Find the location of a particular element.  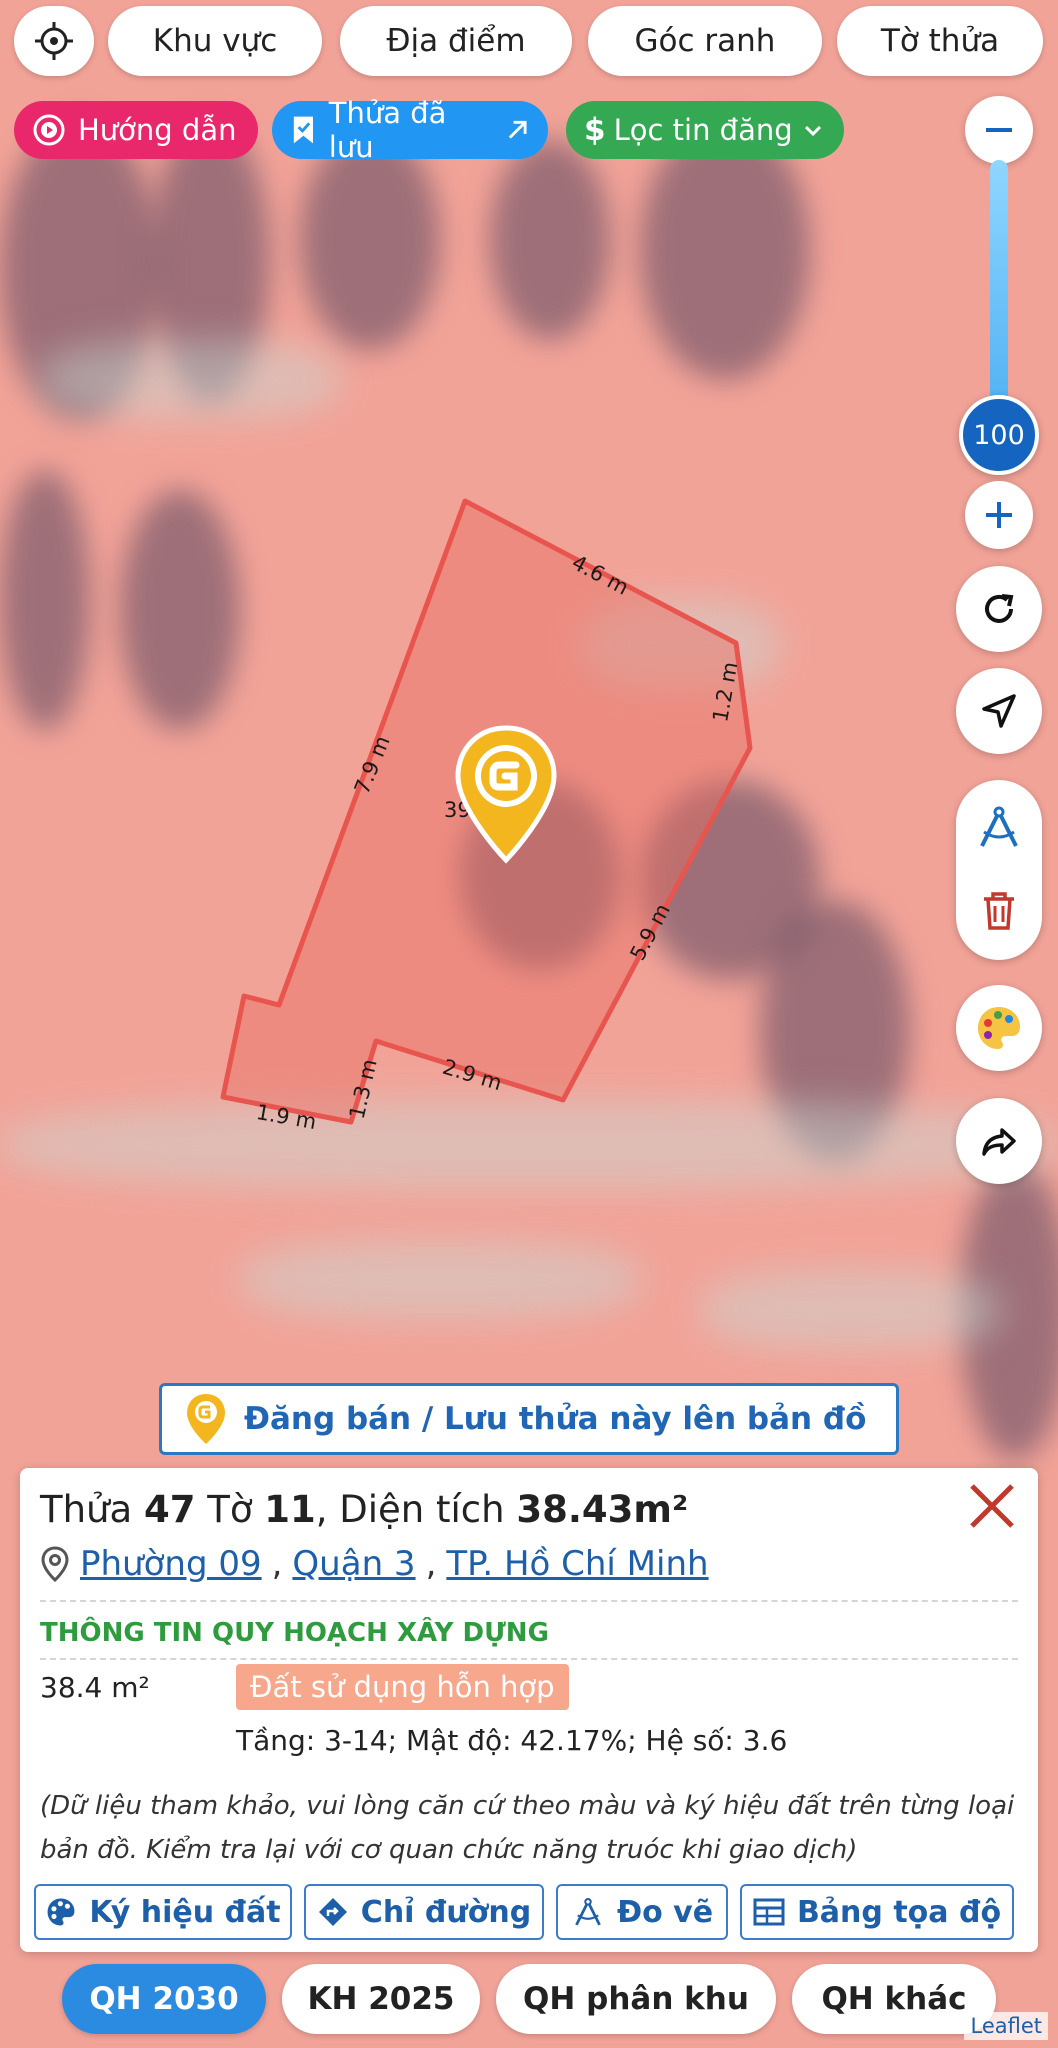

locate-button is located at coordinates (54, 41).